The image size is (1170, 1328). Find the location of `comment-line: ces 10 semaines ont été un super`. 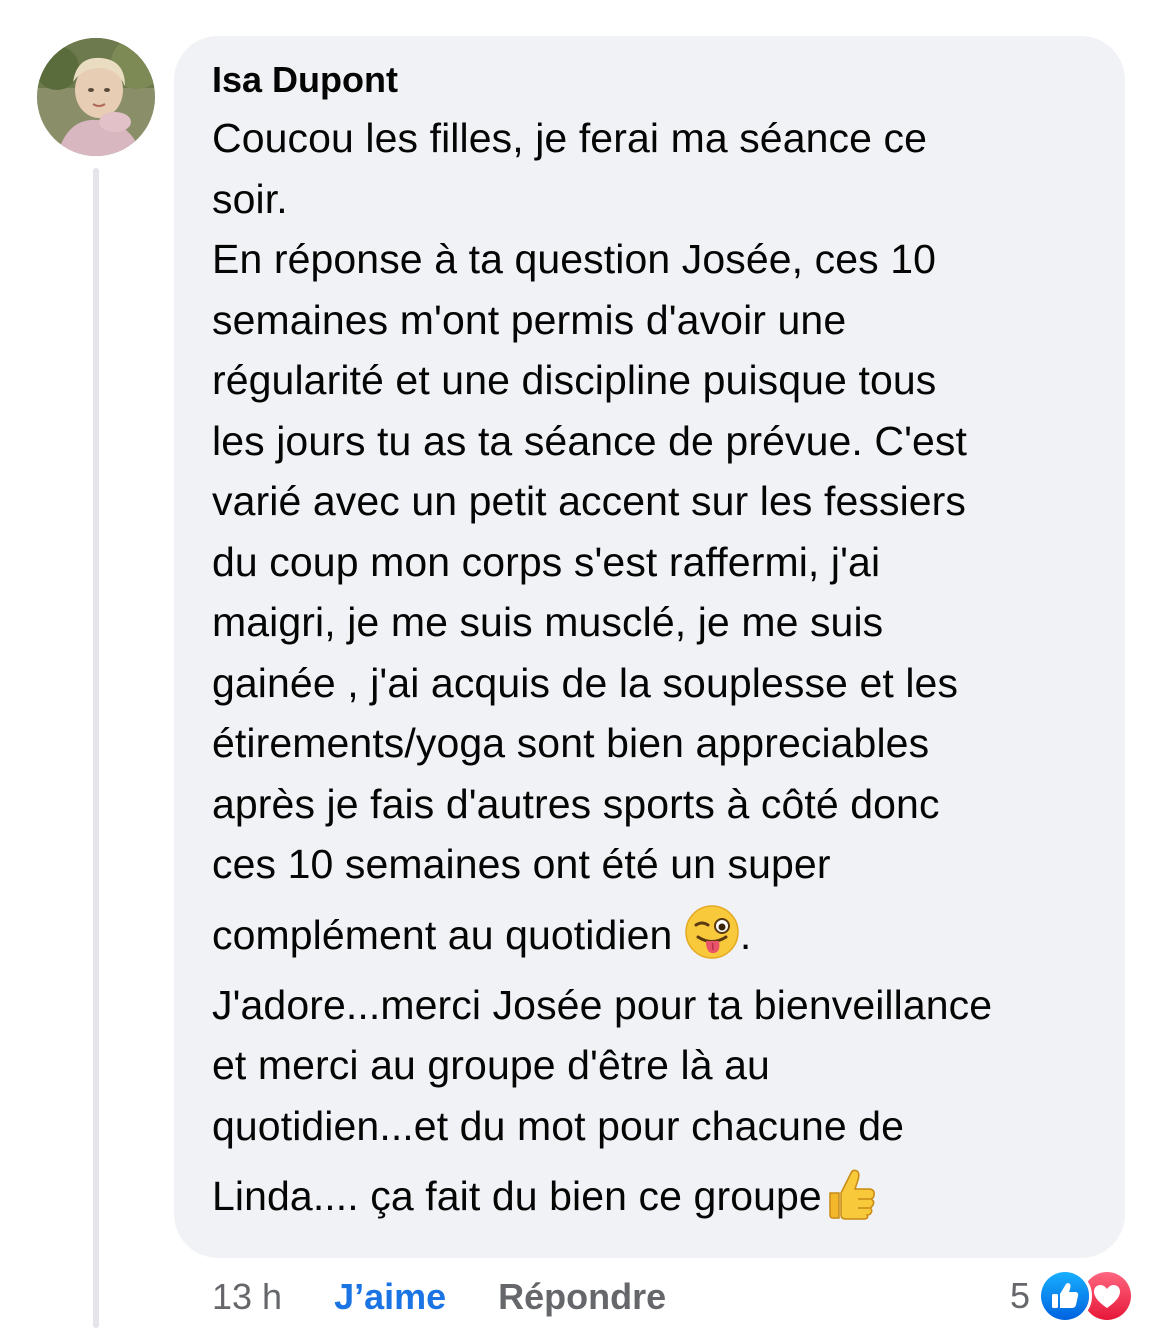

comment-line: ces 10 semaines ont été un super is located at coordinates (521, 864).